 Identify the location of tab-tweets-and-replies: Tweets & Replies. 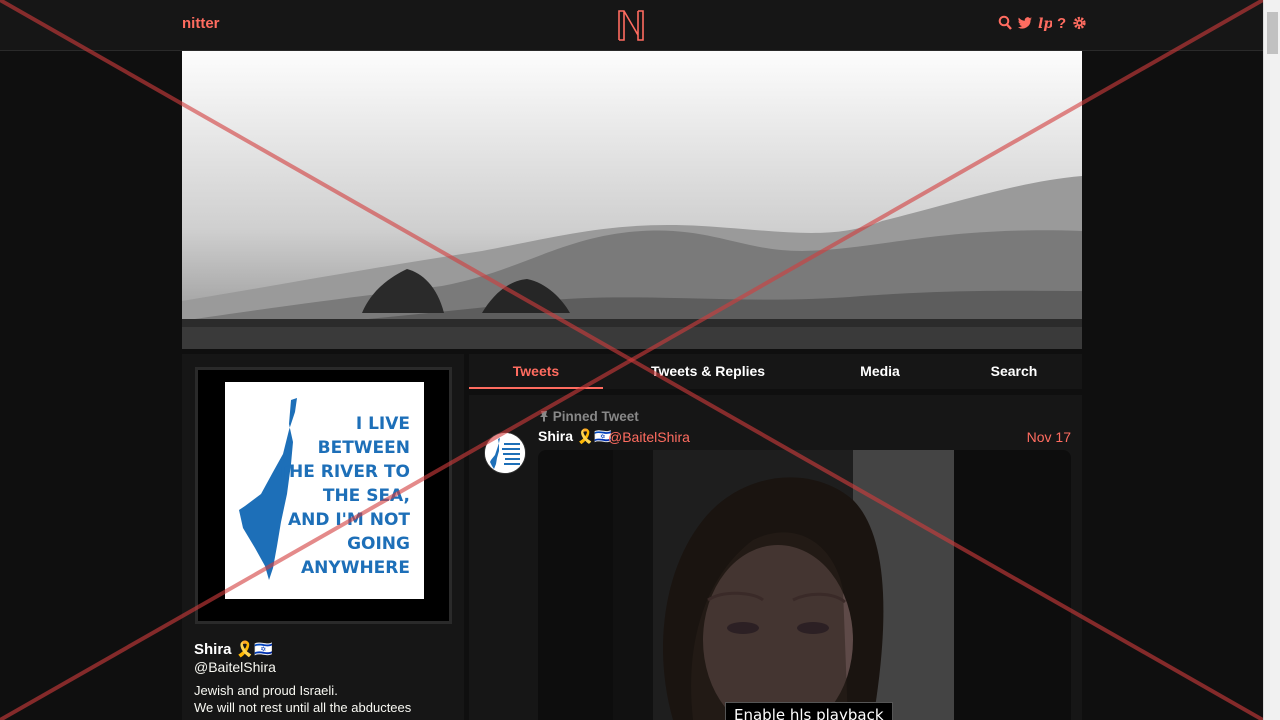
(708, 371).